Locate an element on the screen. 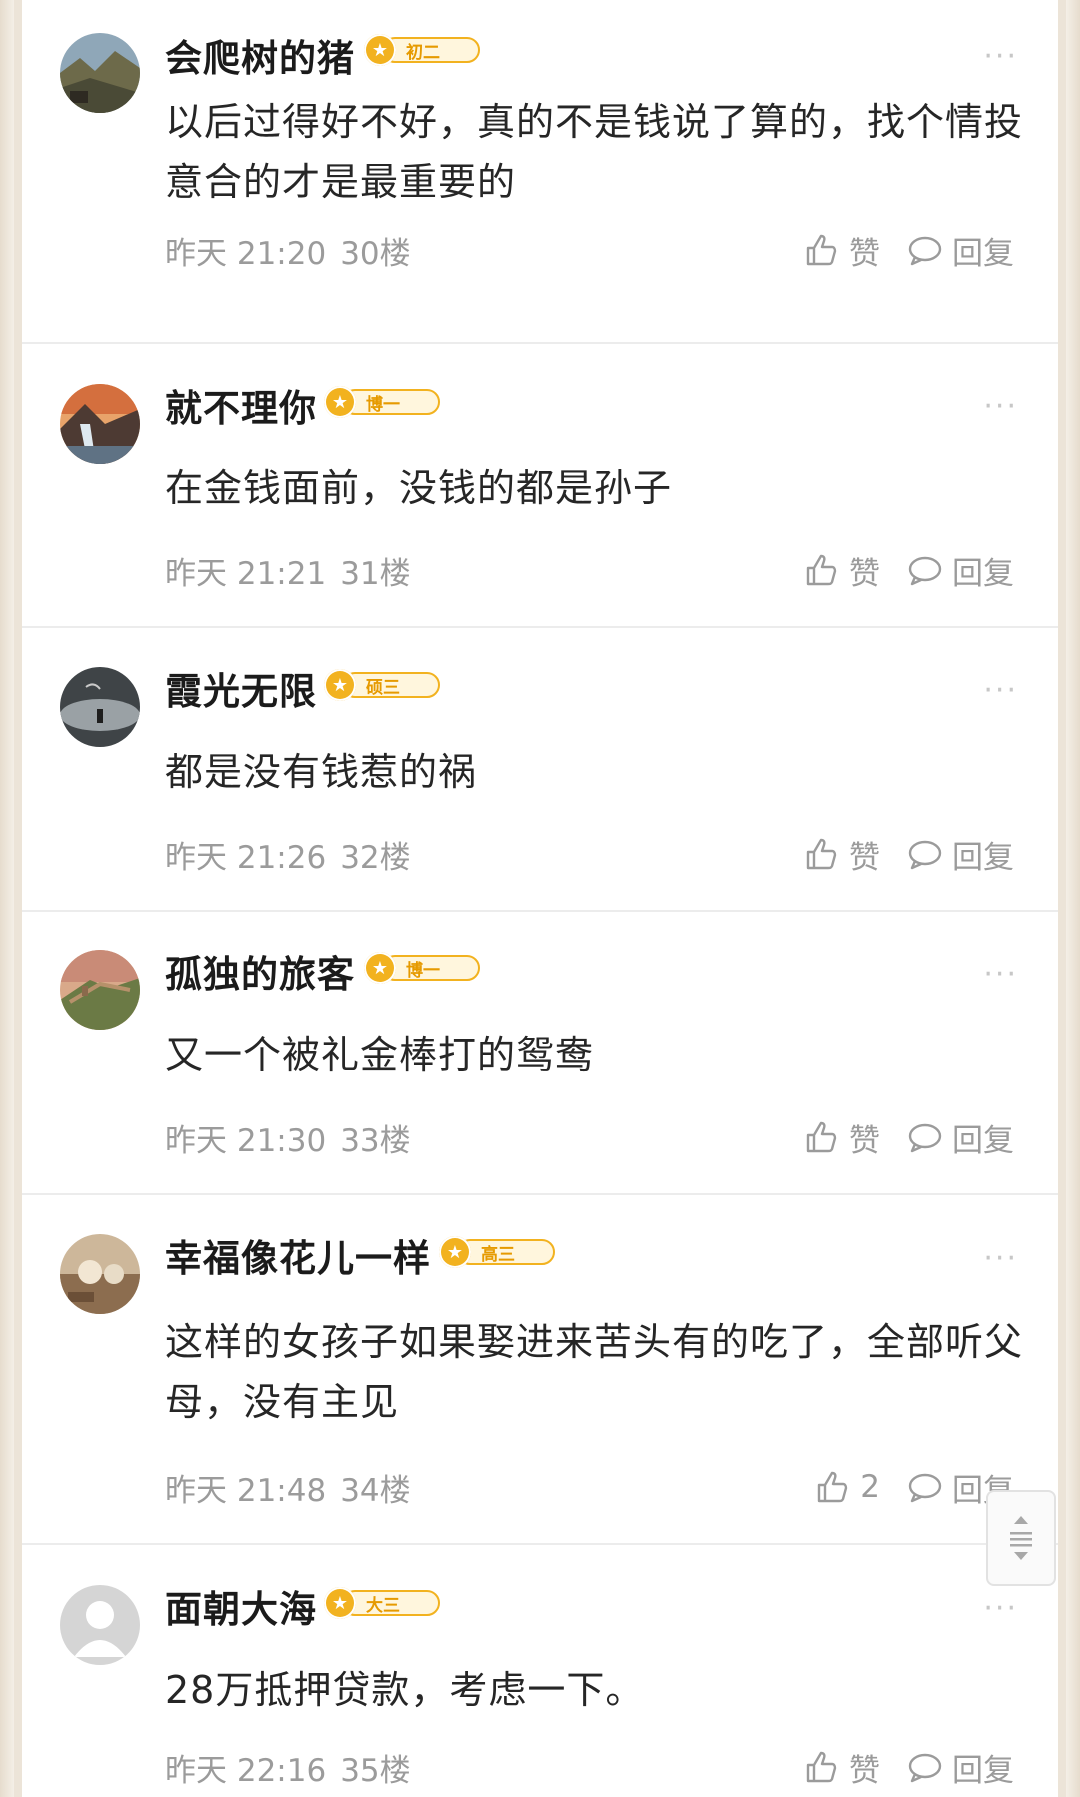 This screenshot has width=1080, height=1797. level-badge: ★ 高三 is located at coordinates (497, 1252).